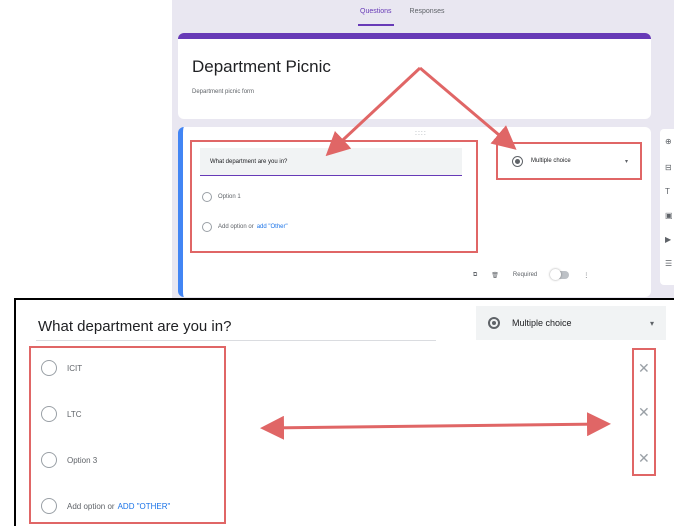 The height and width of the screenshot is (526, 674). Describe the element at coordinates (668, 167) in the screenshot. I see `import-questions-icon: ⊟` at that location.